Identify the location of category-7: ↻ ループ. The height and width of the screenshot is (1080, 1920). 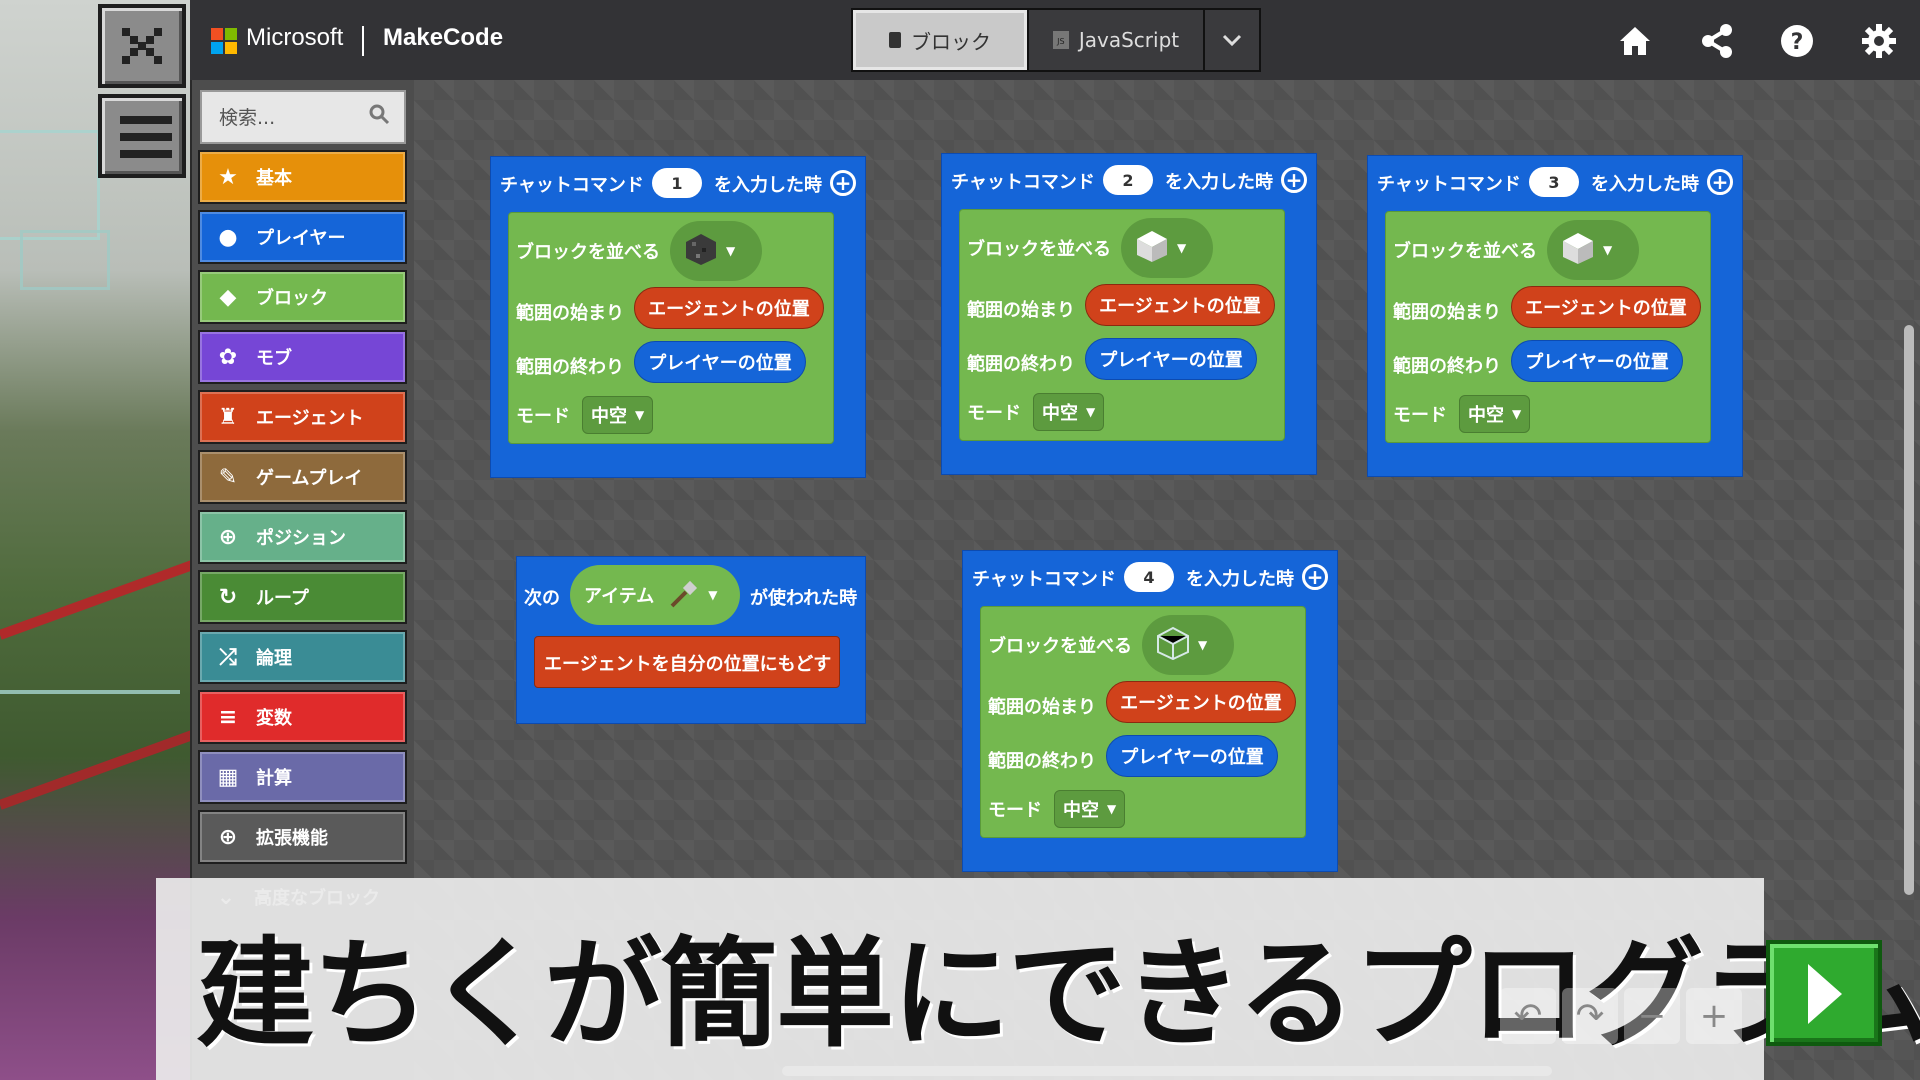
(302, 597).